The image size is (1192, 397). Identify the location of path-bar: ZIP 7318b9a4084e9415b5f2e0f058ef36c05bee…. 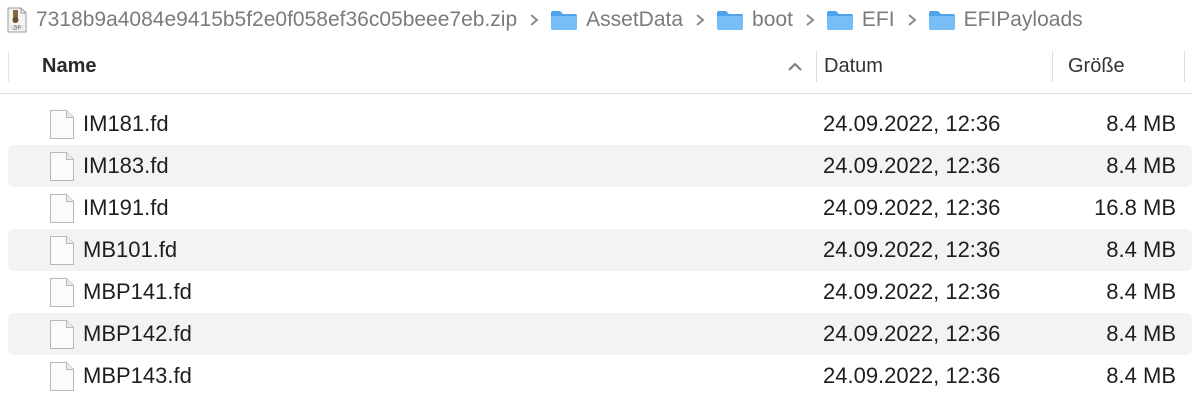
(596, 20).